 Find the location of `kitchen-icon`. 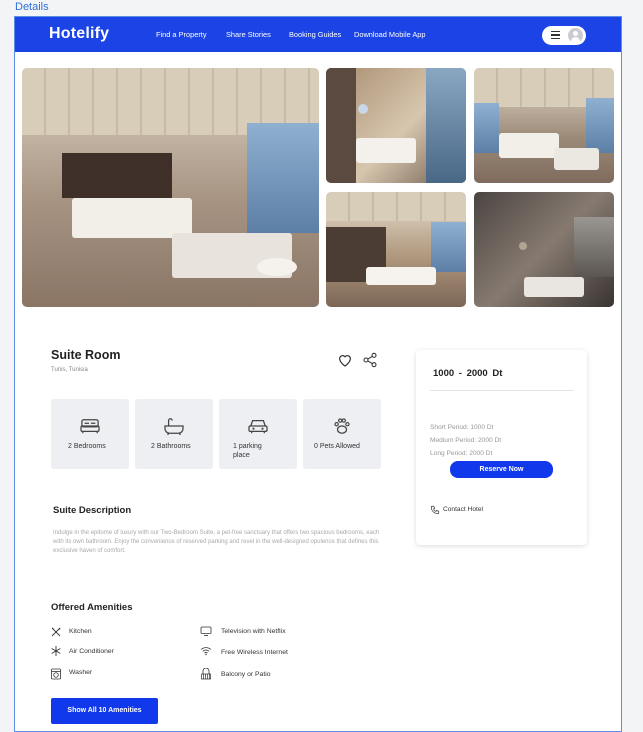

kitchen-icon is located at coordinates (56, 632).